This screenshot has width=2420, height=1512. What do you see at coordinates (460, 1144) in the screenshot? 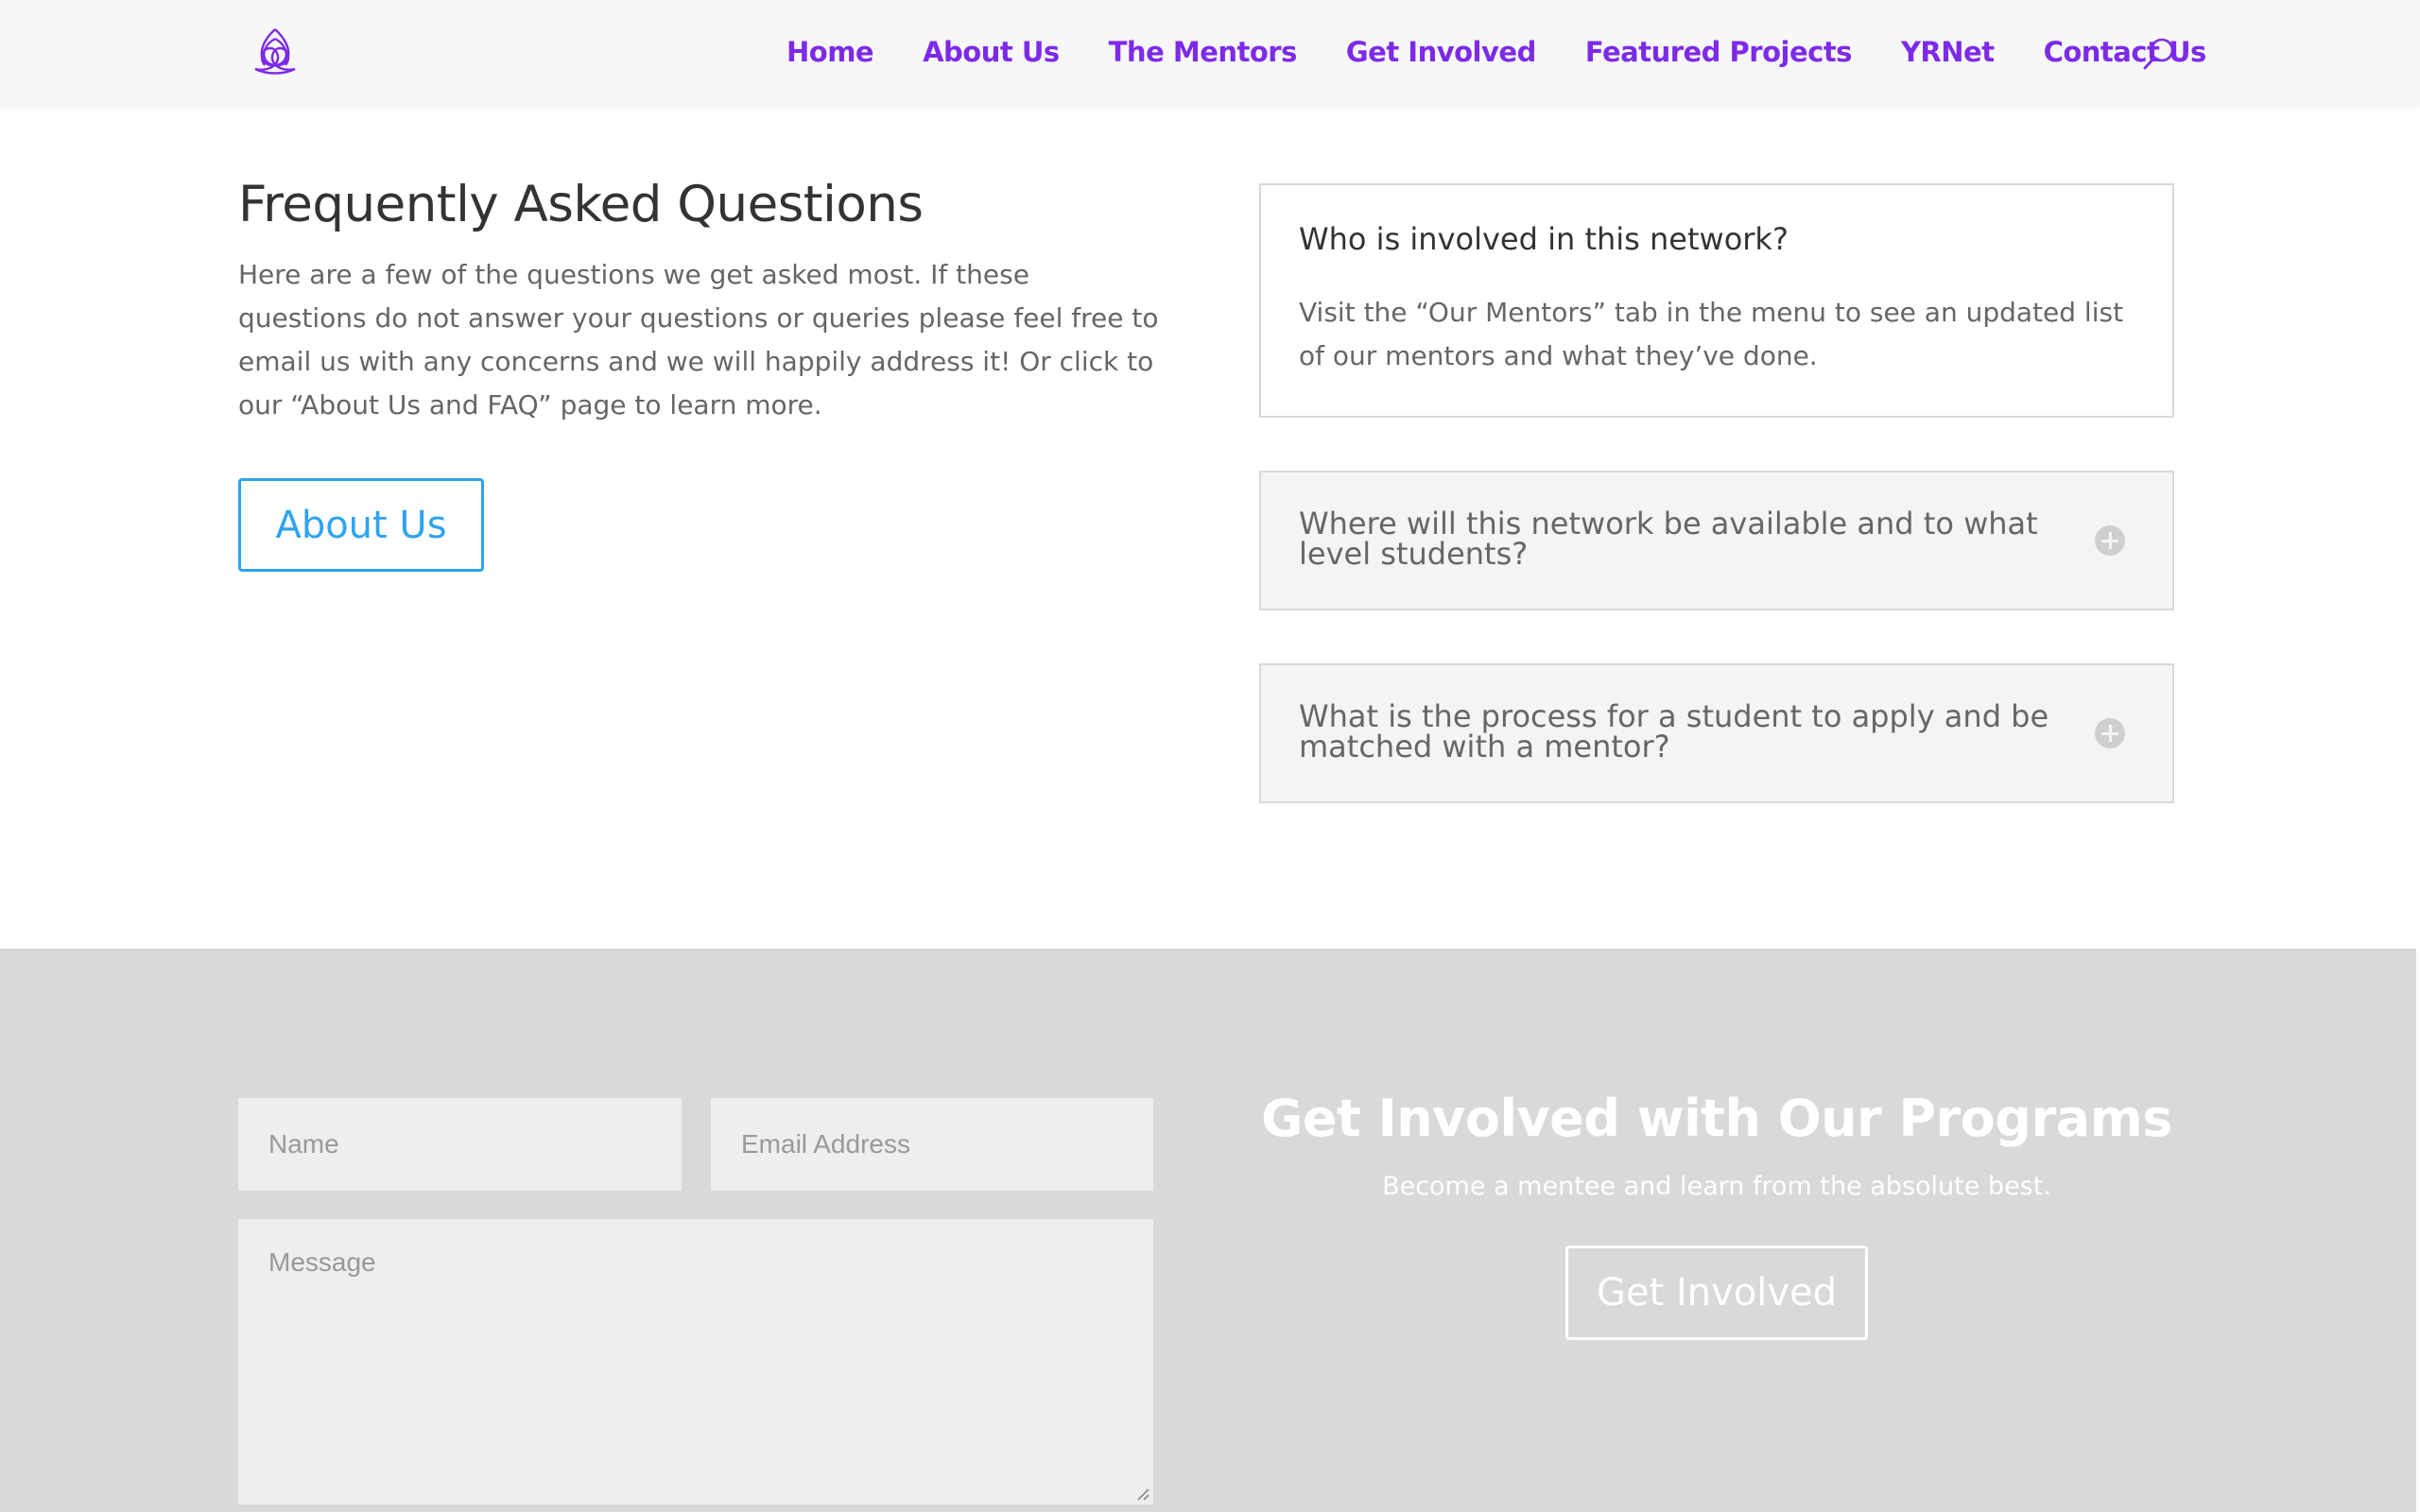
I see `name-field: Name` at bounding box center [460, 1144].